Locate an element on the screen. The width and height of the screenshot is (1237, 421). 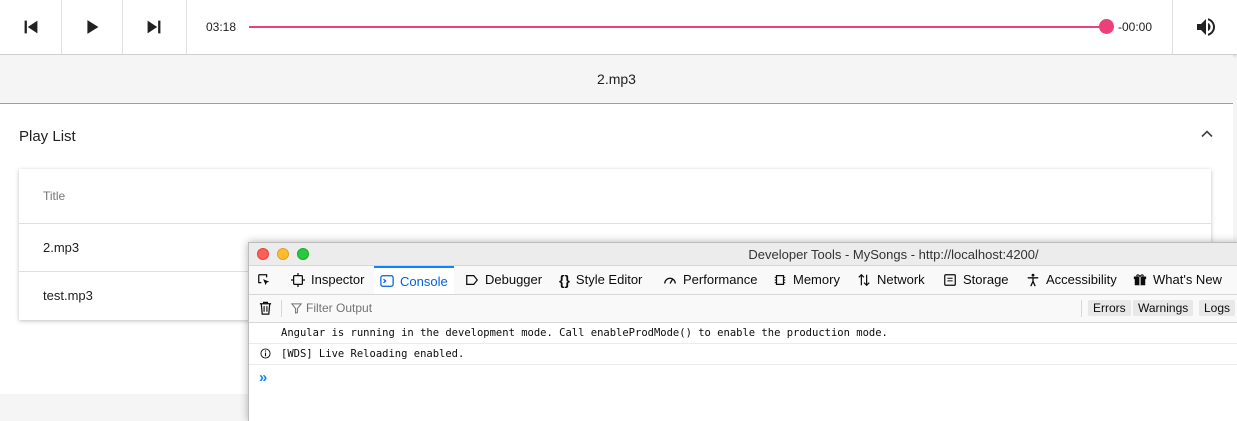
inspector-icon is located at coordinates (298, 279).